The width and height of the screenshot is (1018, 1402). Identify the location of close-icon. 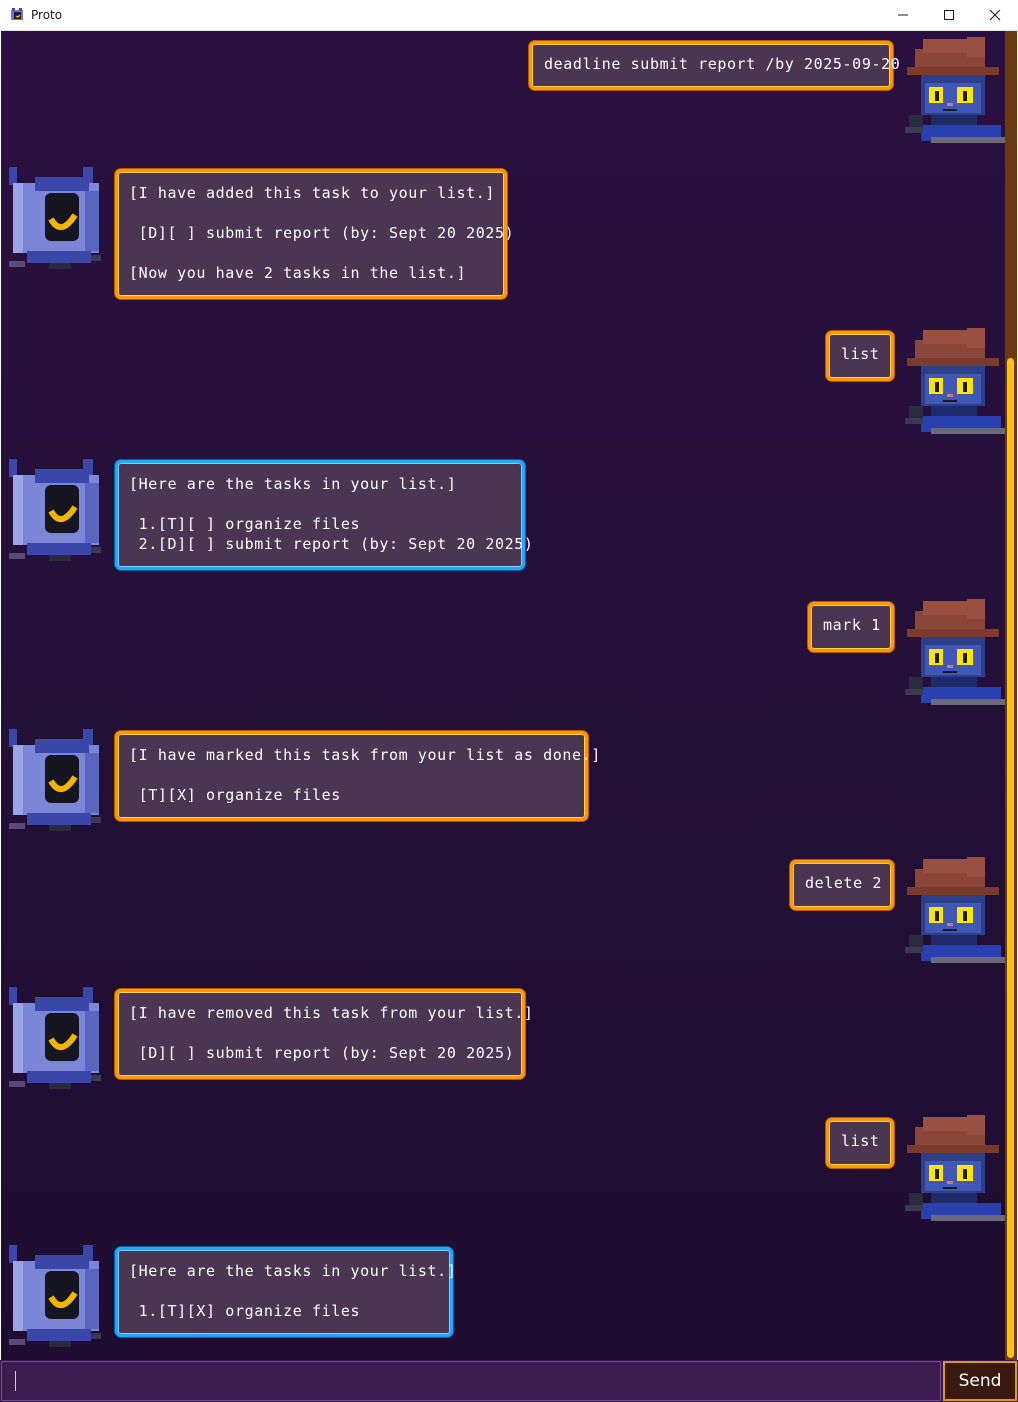
(995, 15).